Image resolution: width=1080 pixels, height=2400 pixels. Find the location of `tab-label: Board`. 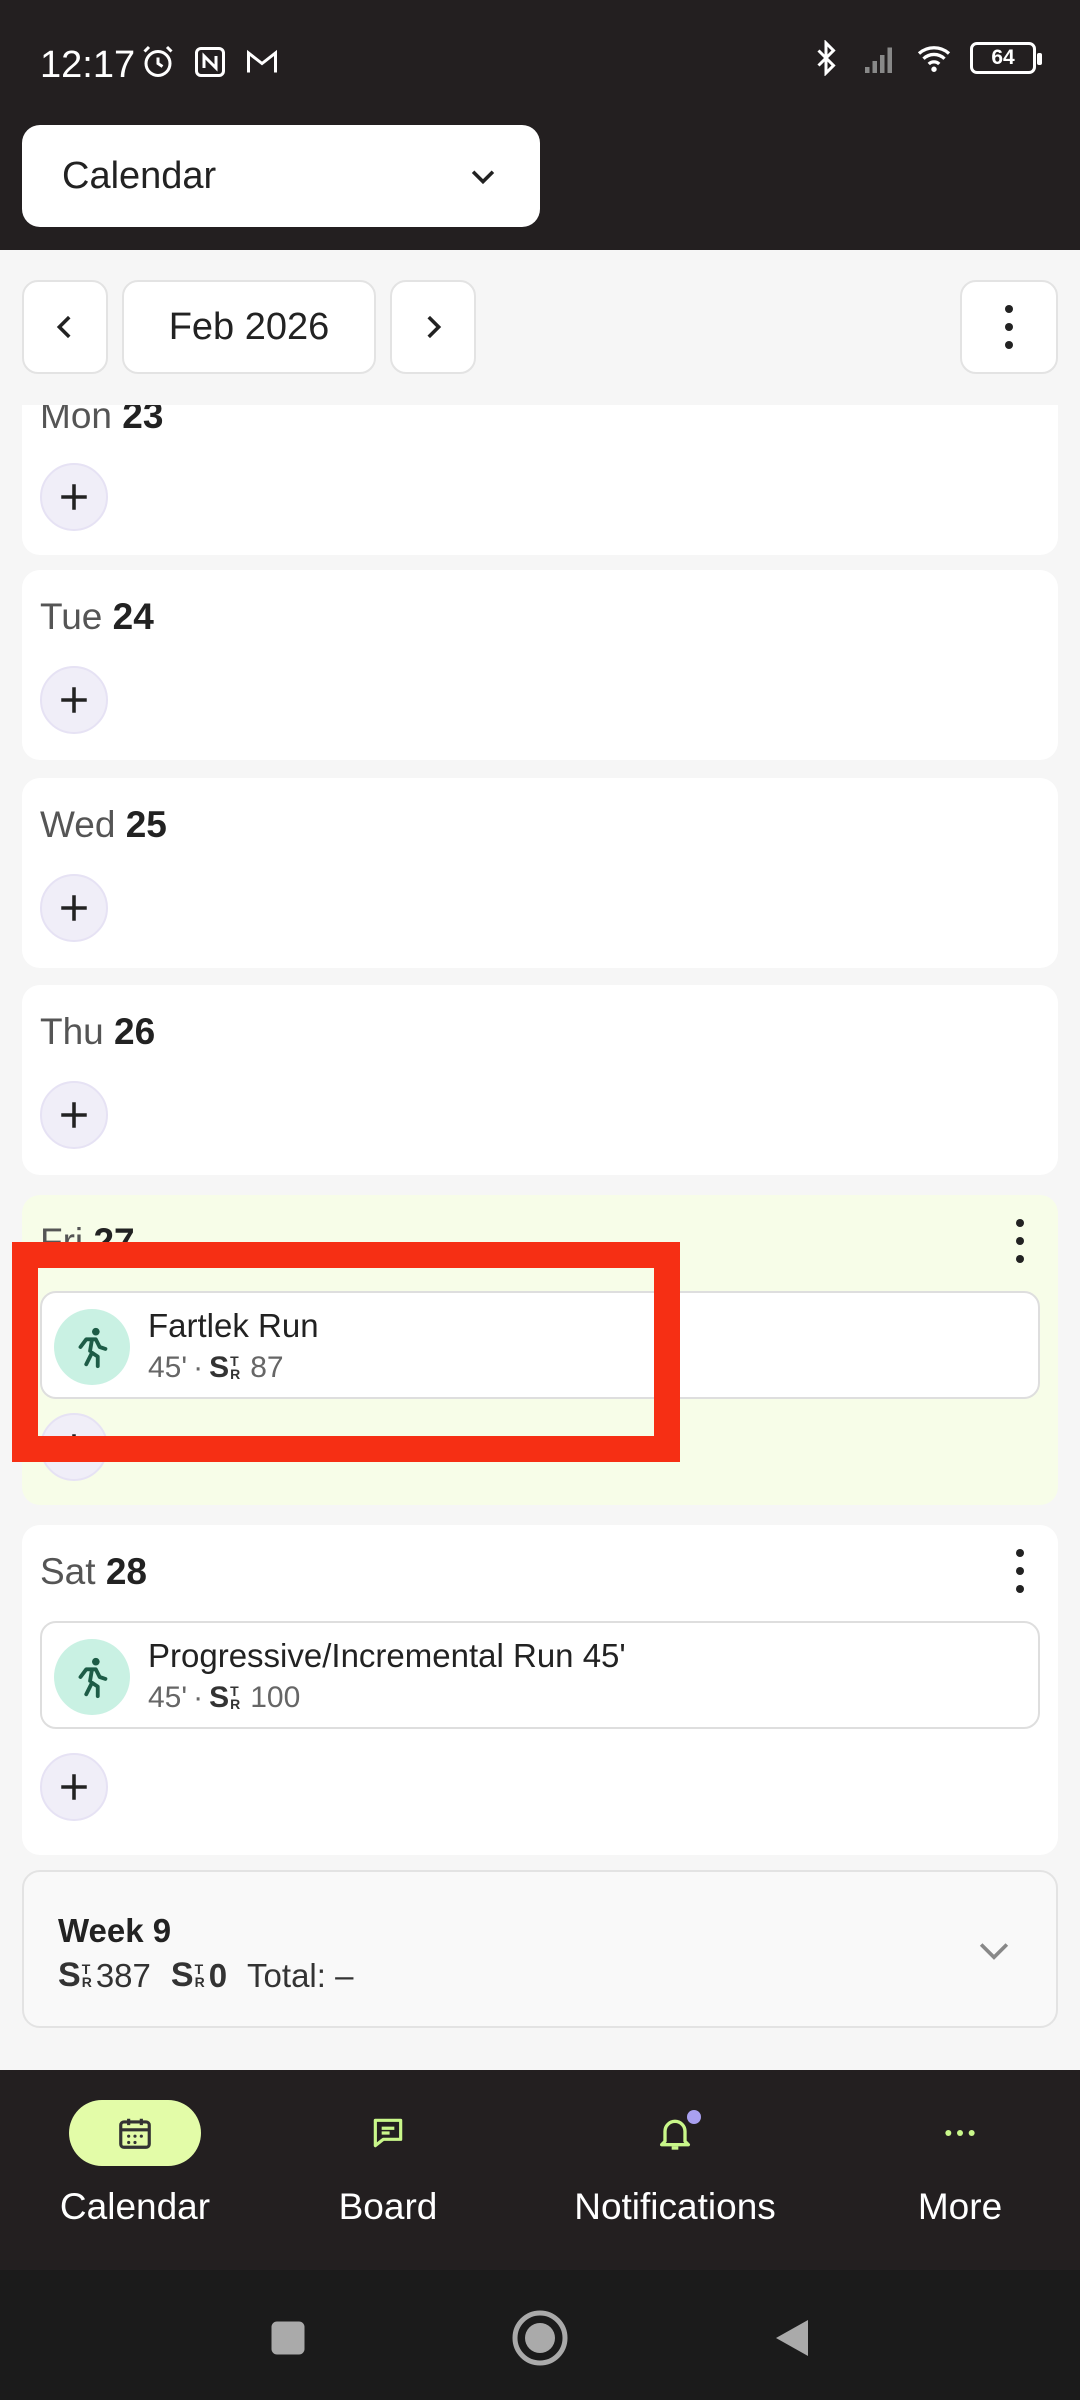

tab-label: Board is located at coordinates (388, 2206).